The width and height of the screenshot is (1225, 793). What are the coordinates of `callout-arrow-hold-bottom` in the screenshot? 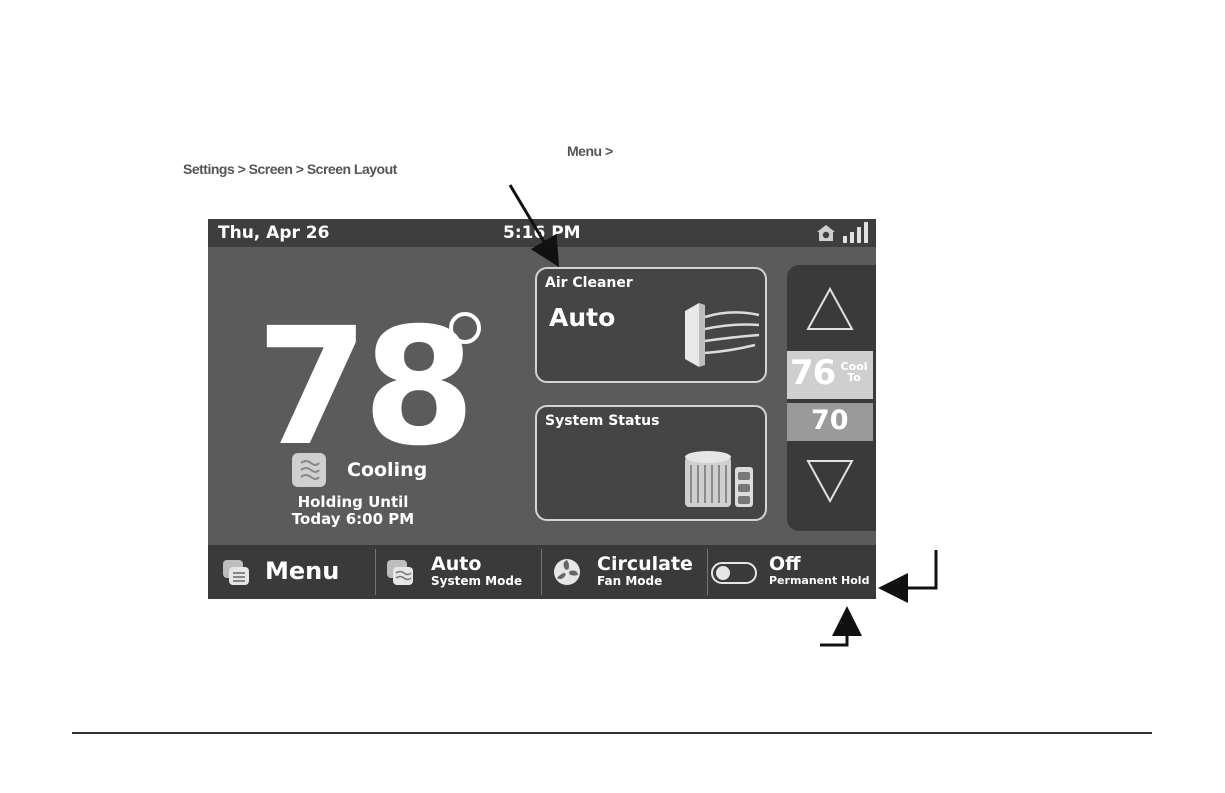 It's located at (841, 626).